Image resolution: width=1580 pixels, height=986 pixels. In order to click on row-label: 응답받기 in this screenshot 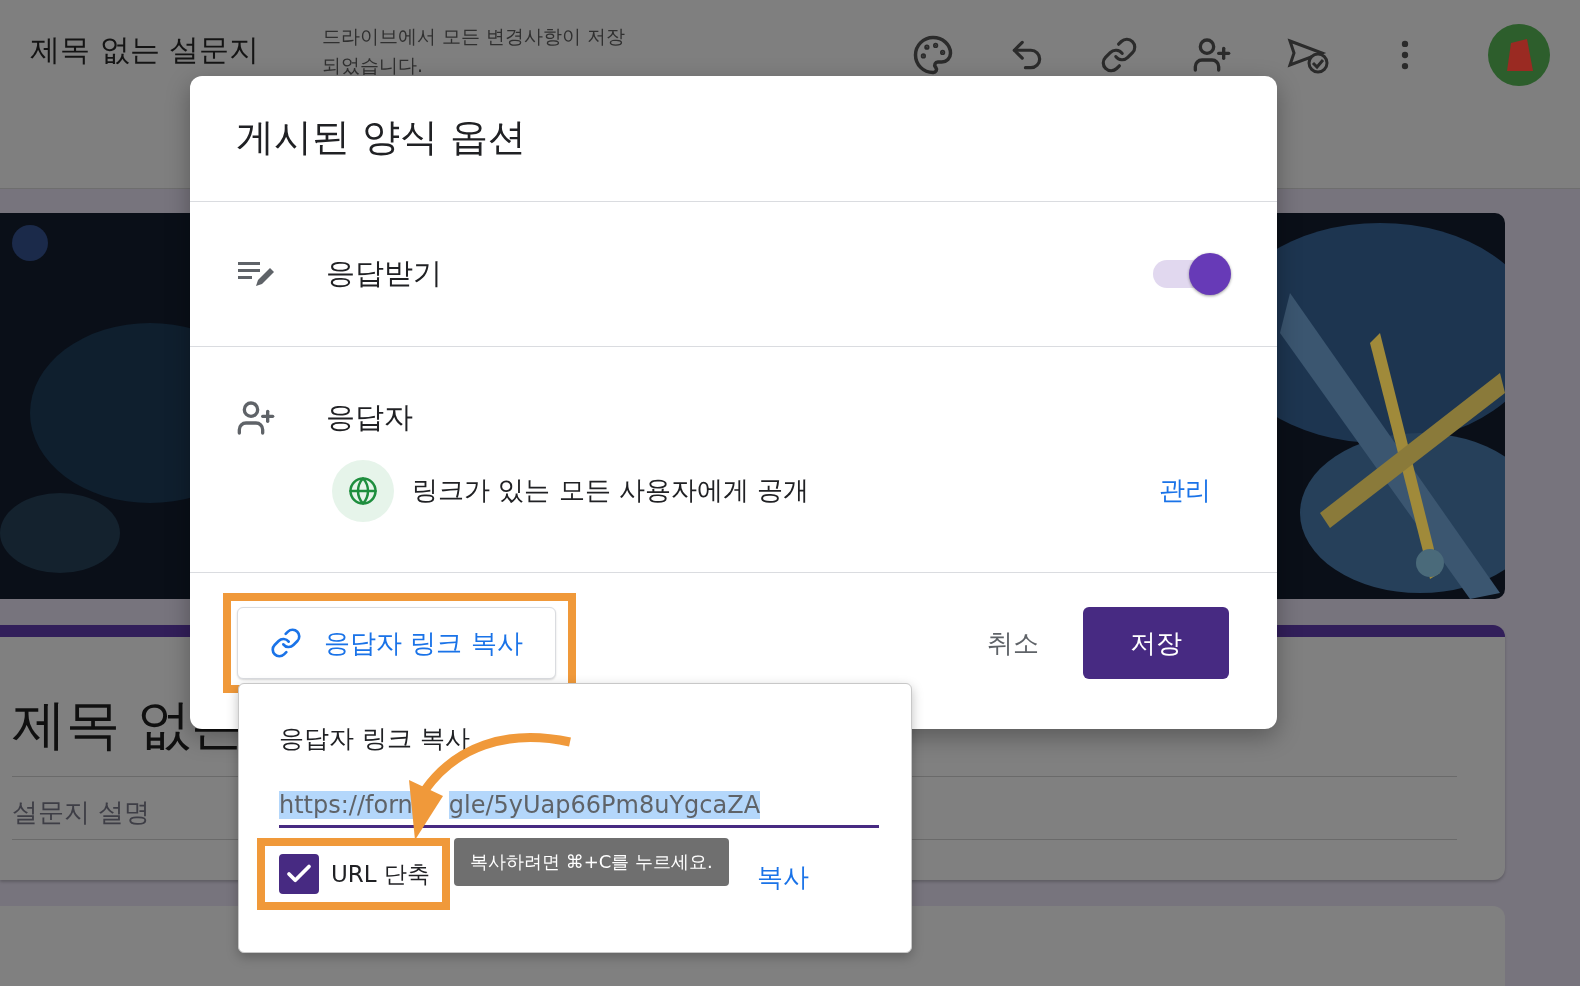, I will do `click(384, 273)`.